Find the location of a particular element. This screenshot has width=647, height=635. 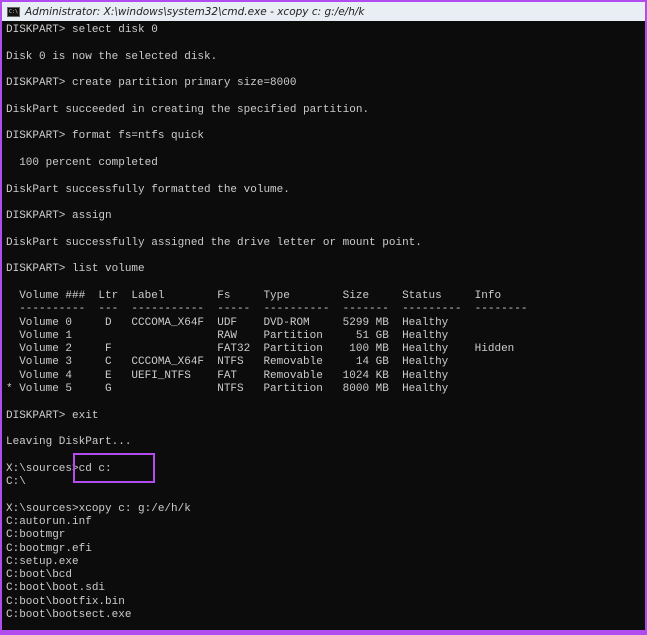

console-line: DISKPART> select disk 0 is located at coordinates (82, 30).